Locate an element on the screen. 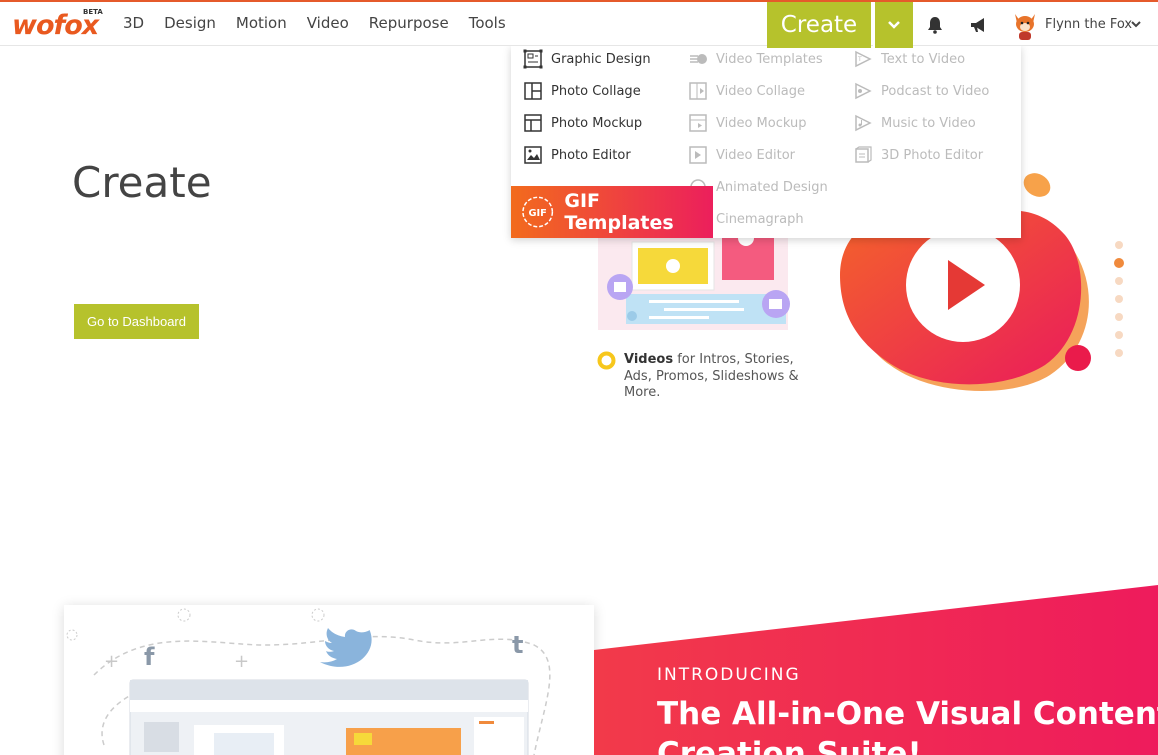 This screenshot has height=755, width=1158. nav-3d: 3D is located at coordinates (133, 23).